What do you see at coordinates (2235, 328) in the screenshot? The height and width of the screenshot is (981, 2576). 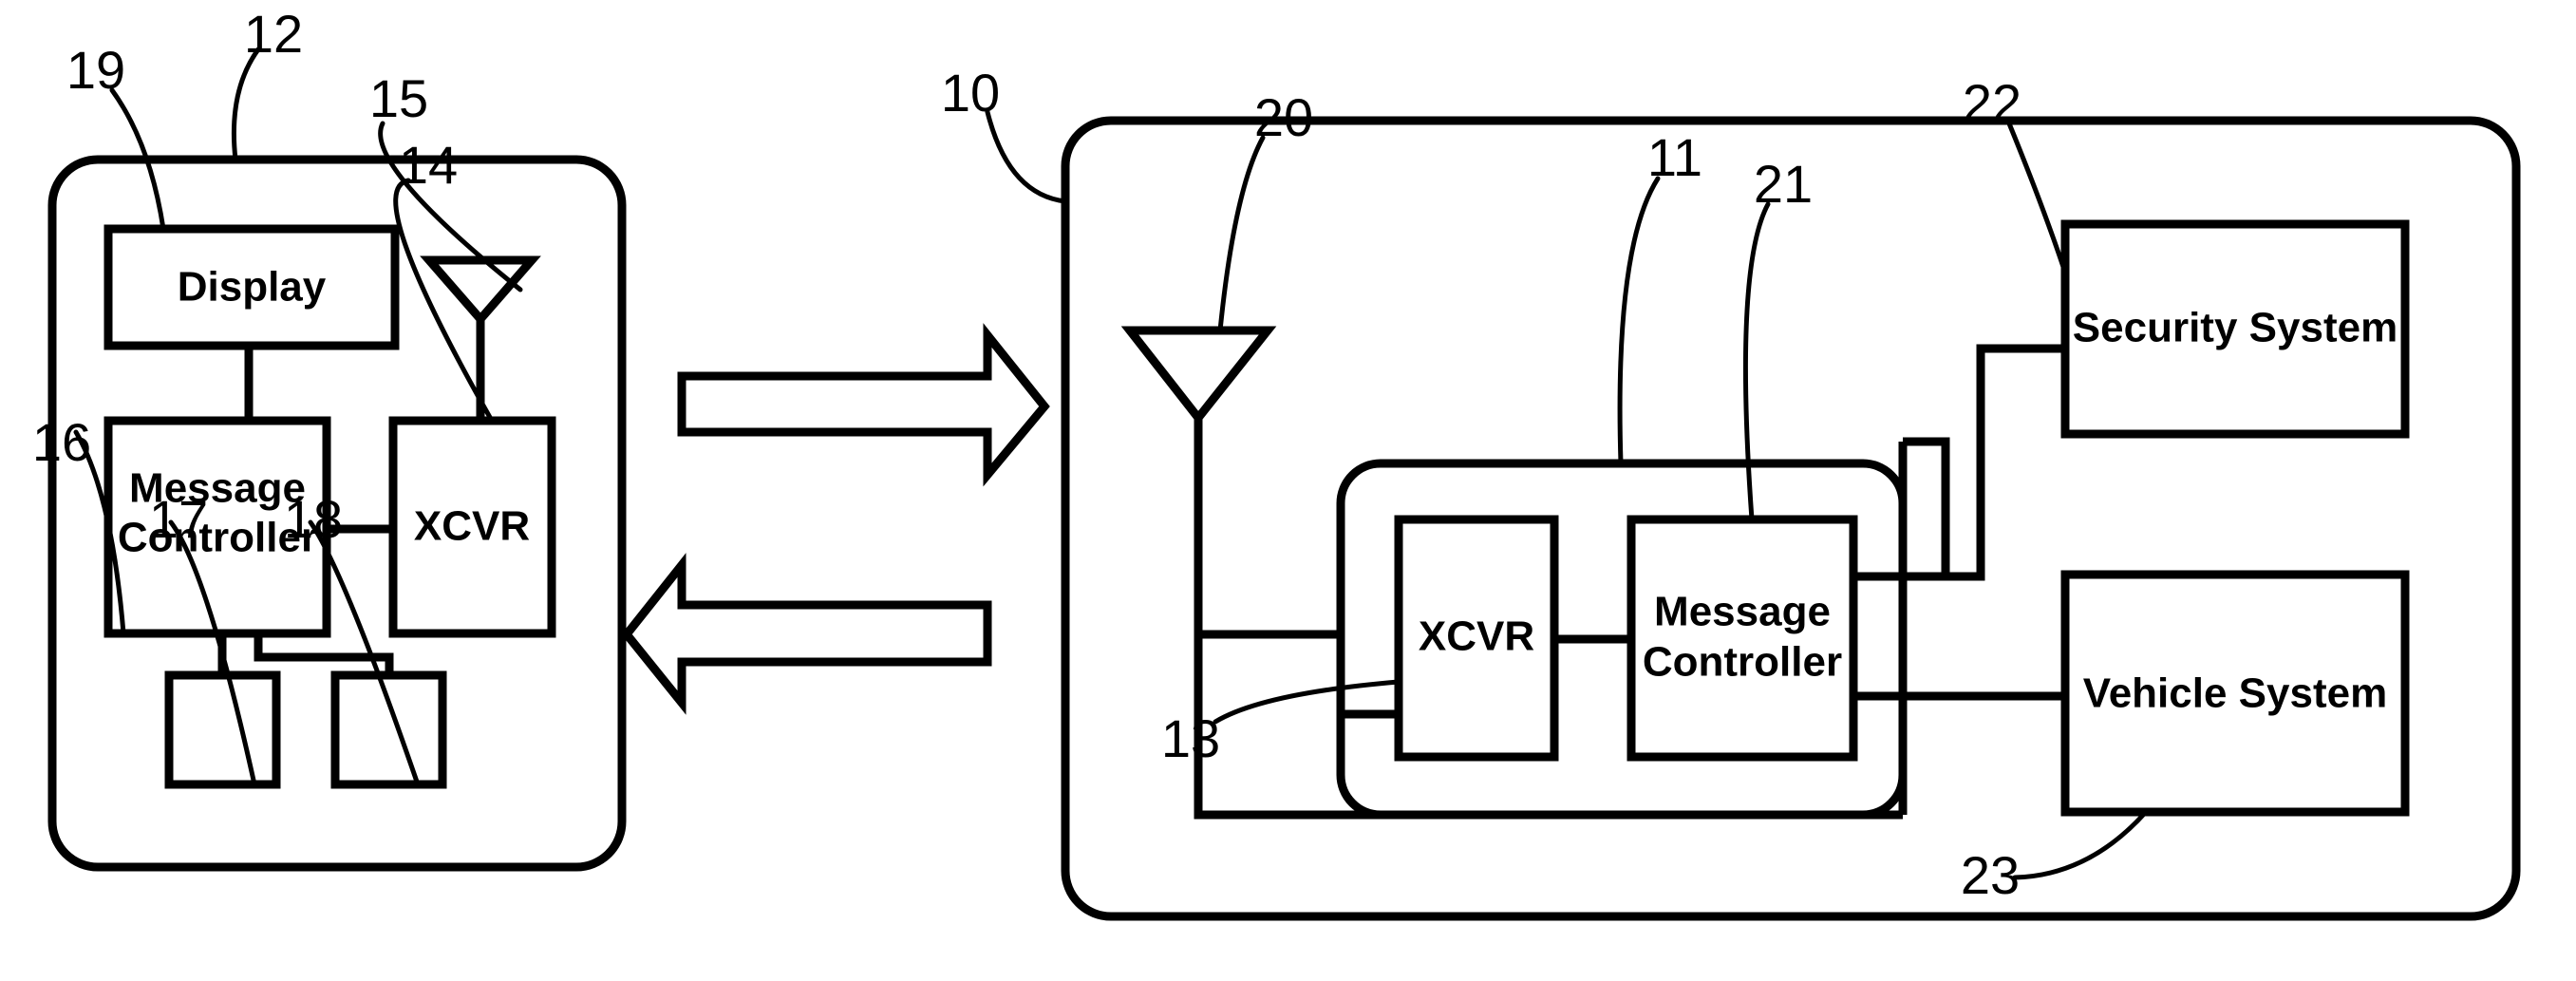 I see `security-system-label: Security System` at bounding box center [2235, 328].